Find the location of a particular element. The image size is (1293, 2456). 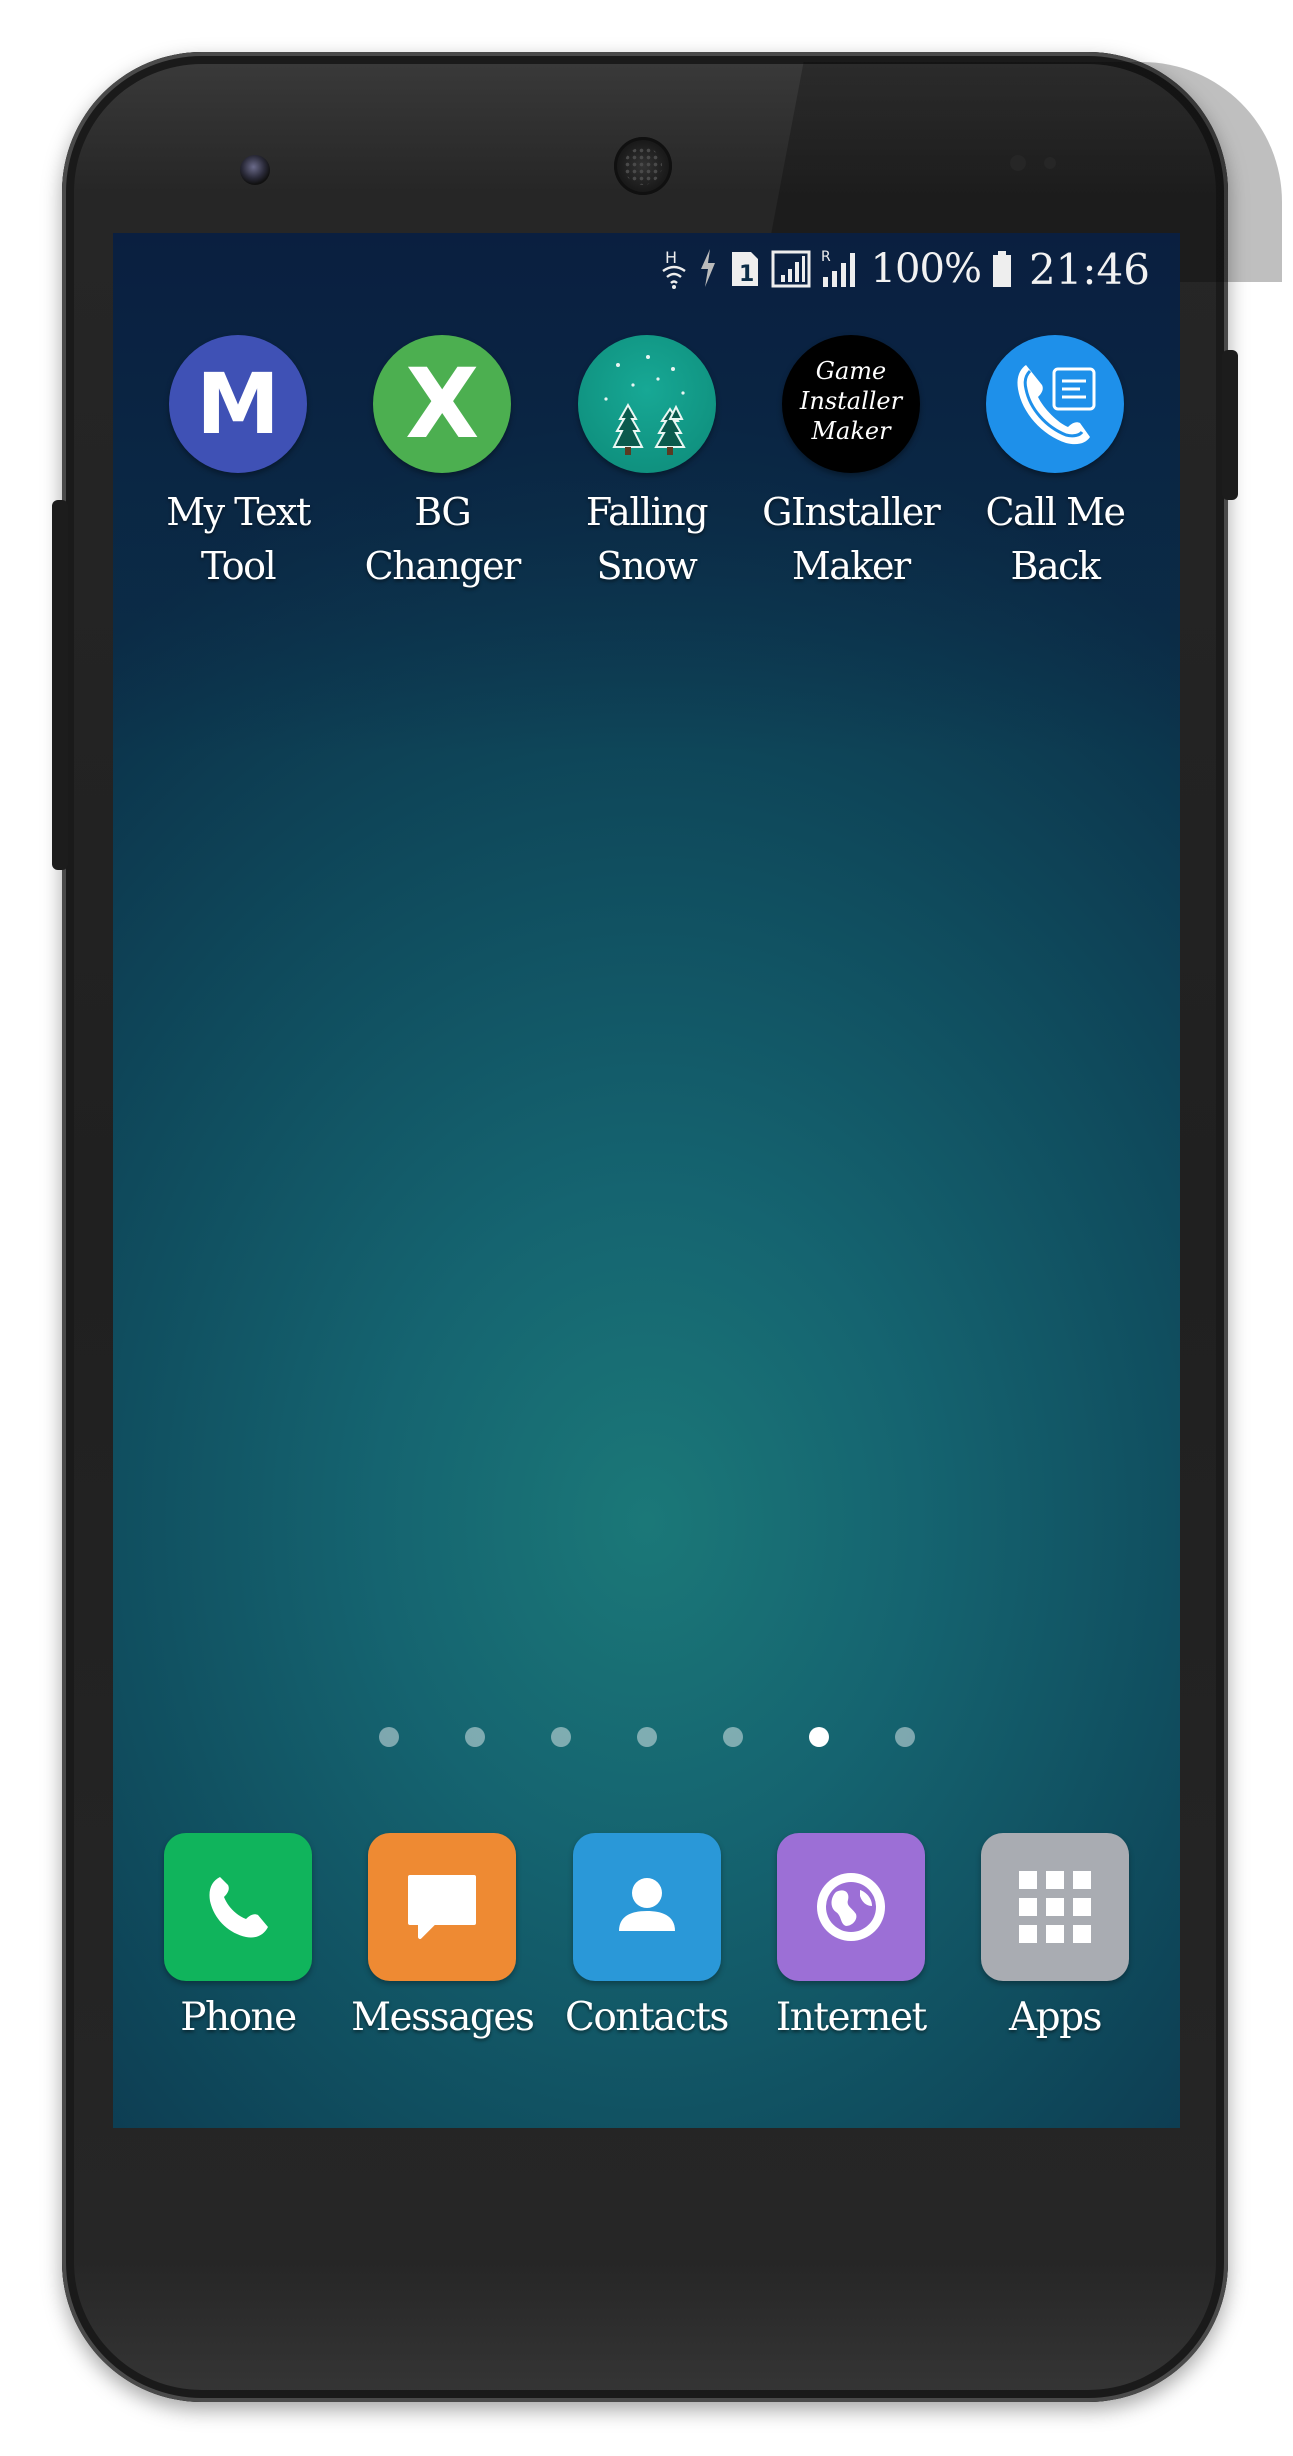

app-label: Call Me Back is located at coordinates (1055, 539).